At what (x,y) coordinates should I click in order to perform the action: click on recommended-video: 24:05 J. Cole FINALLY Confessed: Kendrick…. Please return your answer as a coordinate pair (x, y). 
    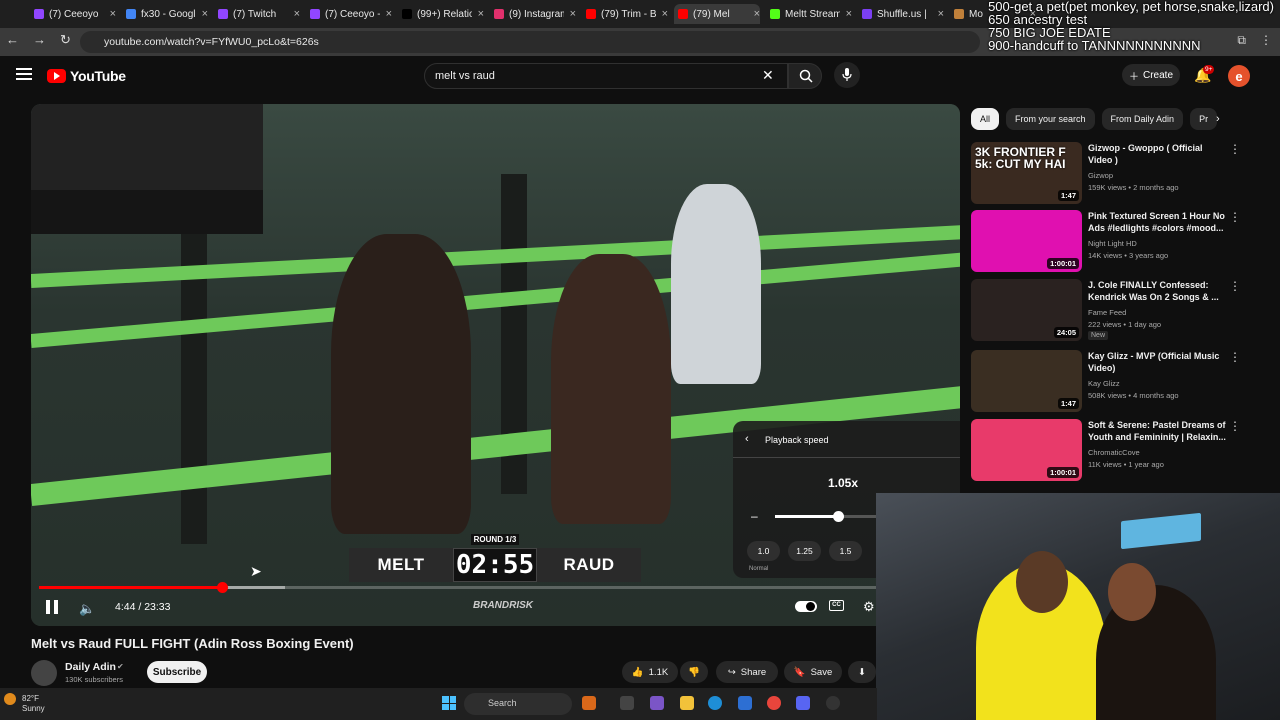
    Looking at the image, I should click on (1116, 310).